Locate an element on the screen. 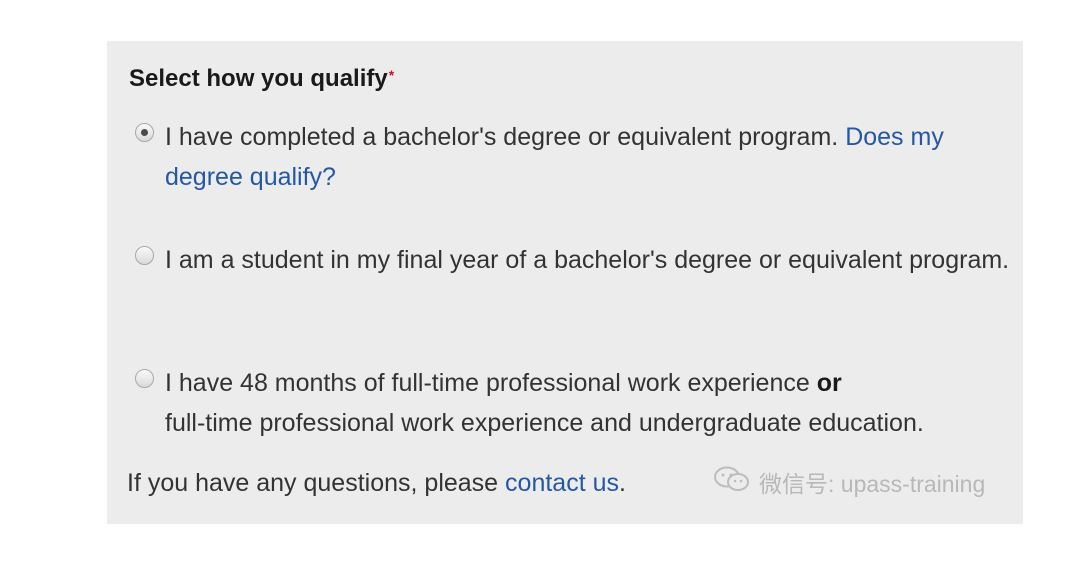  wechat-icon is located at coordinates (732, 482).